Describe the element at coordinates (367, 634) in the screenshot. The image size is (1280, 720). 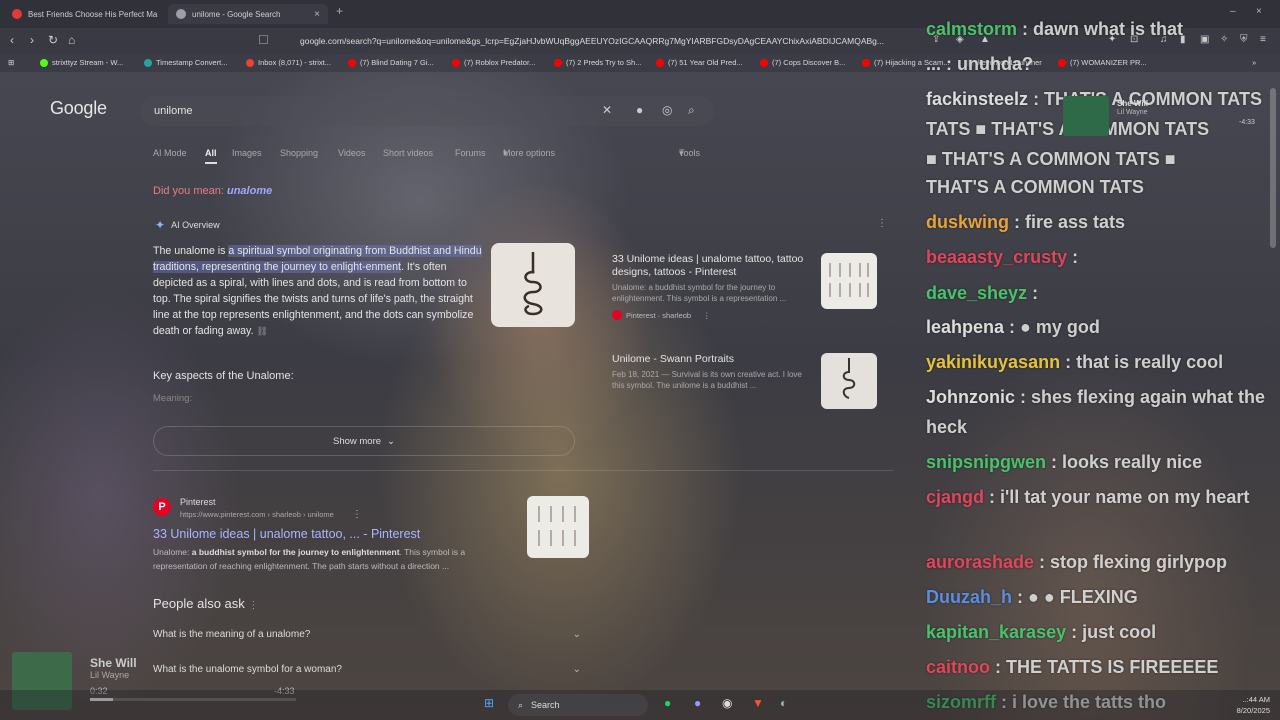
I see `paa-question: What is the meaning of a unalome? ⌄` at that location.